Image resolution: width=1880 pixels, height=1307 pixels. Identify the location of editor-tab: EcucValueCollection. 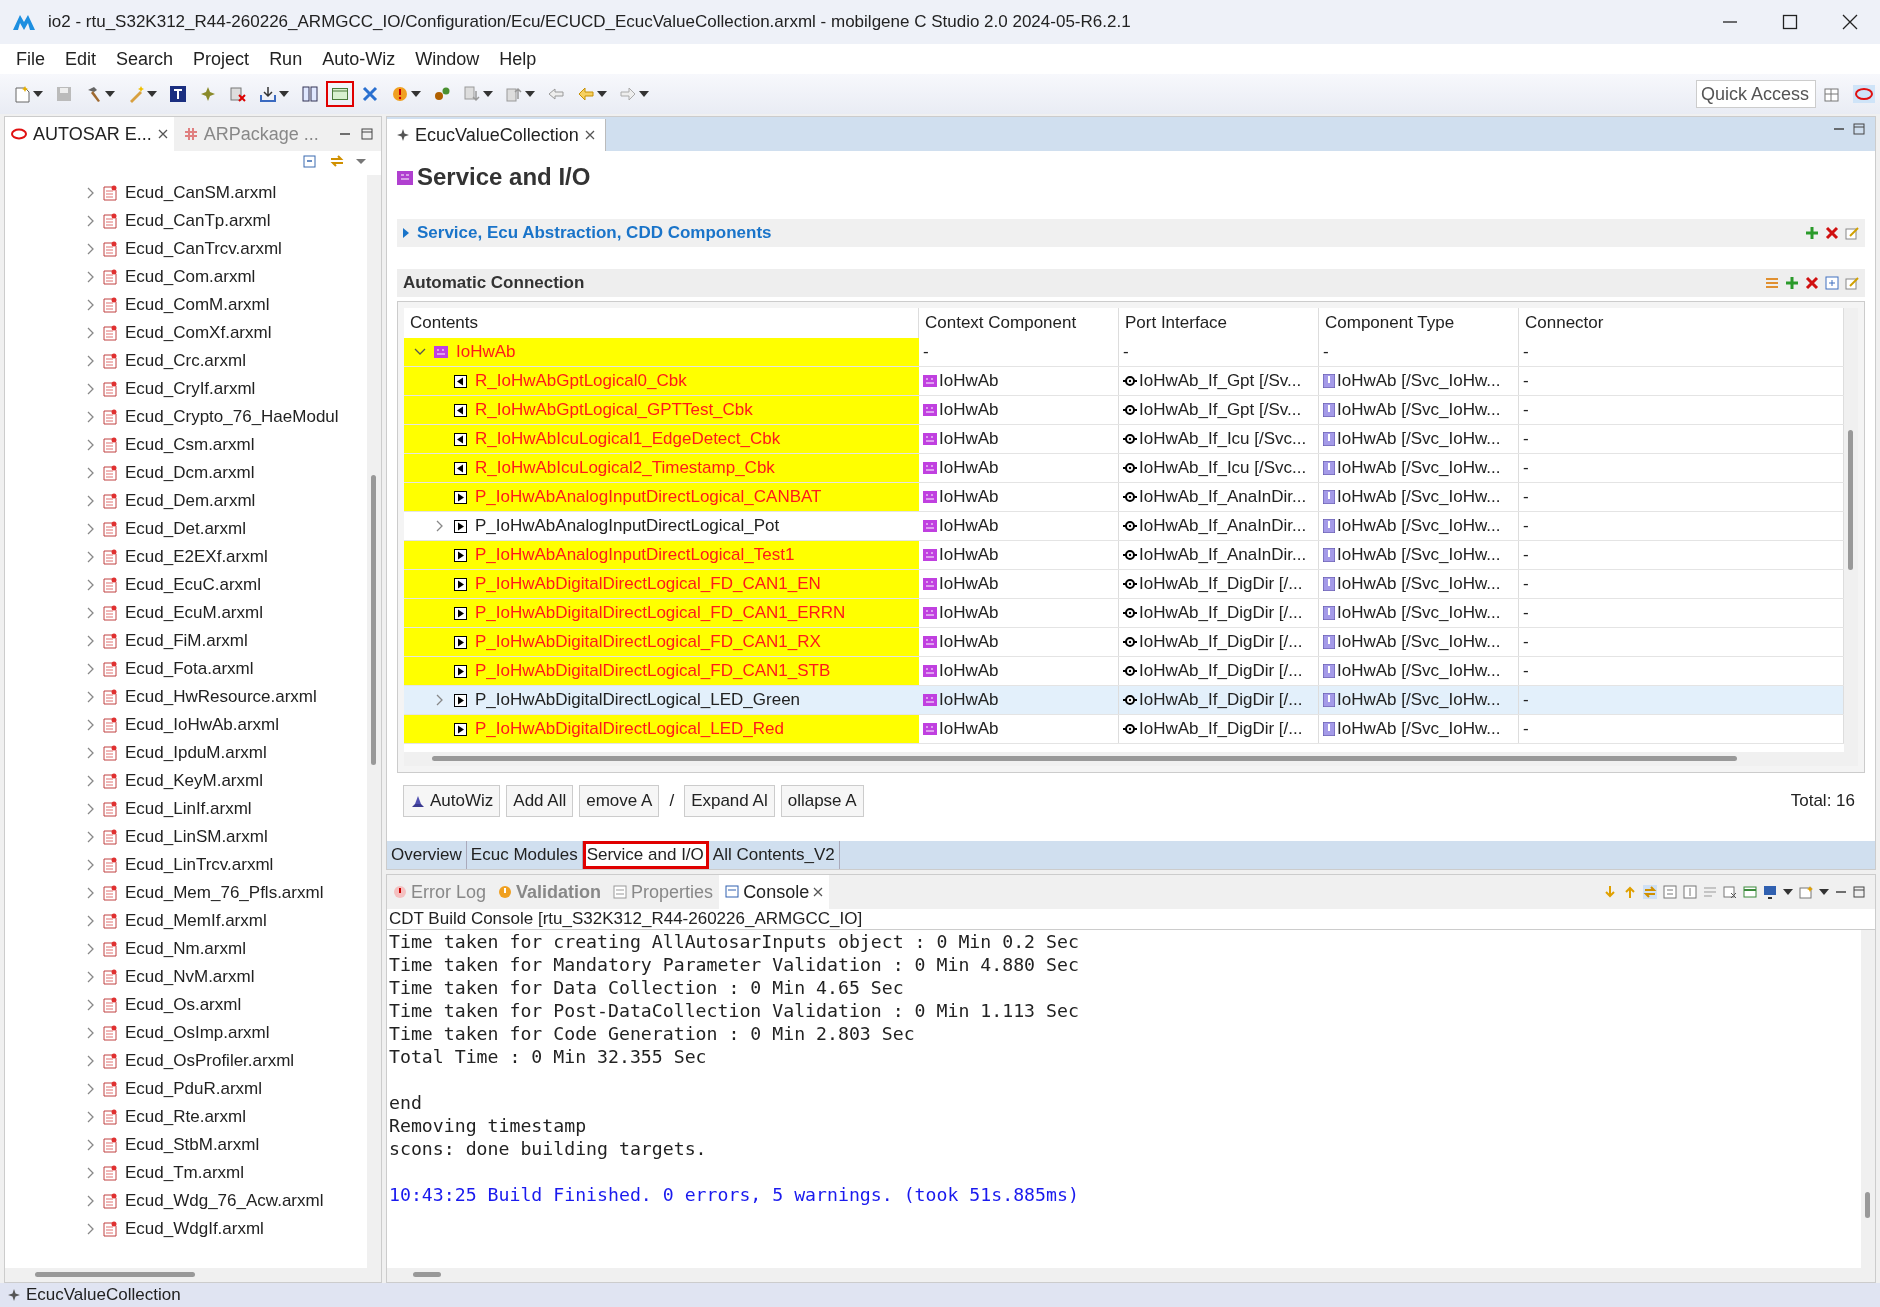
(496, 135).